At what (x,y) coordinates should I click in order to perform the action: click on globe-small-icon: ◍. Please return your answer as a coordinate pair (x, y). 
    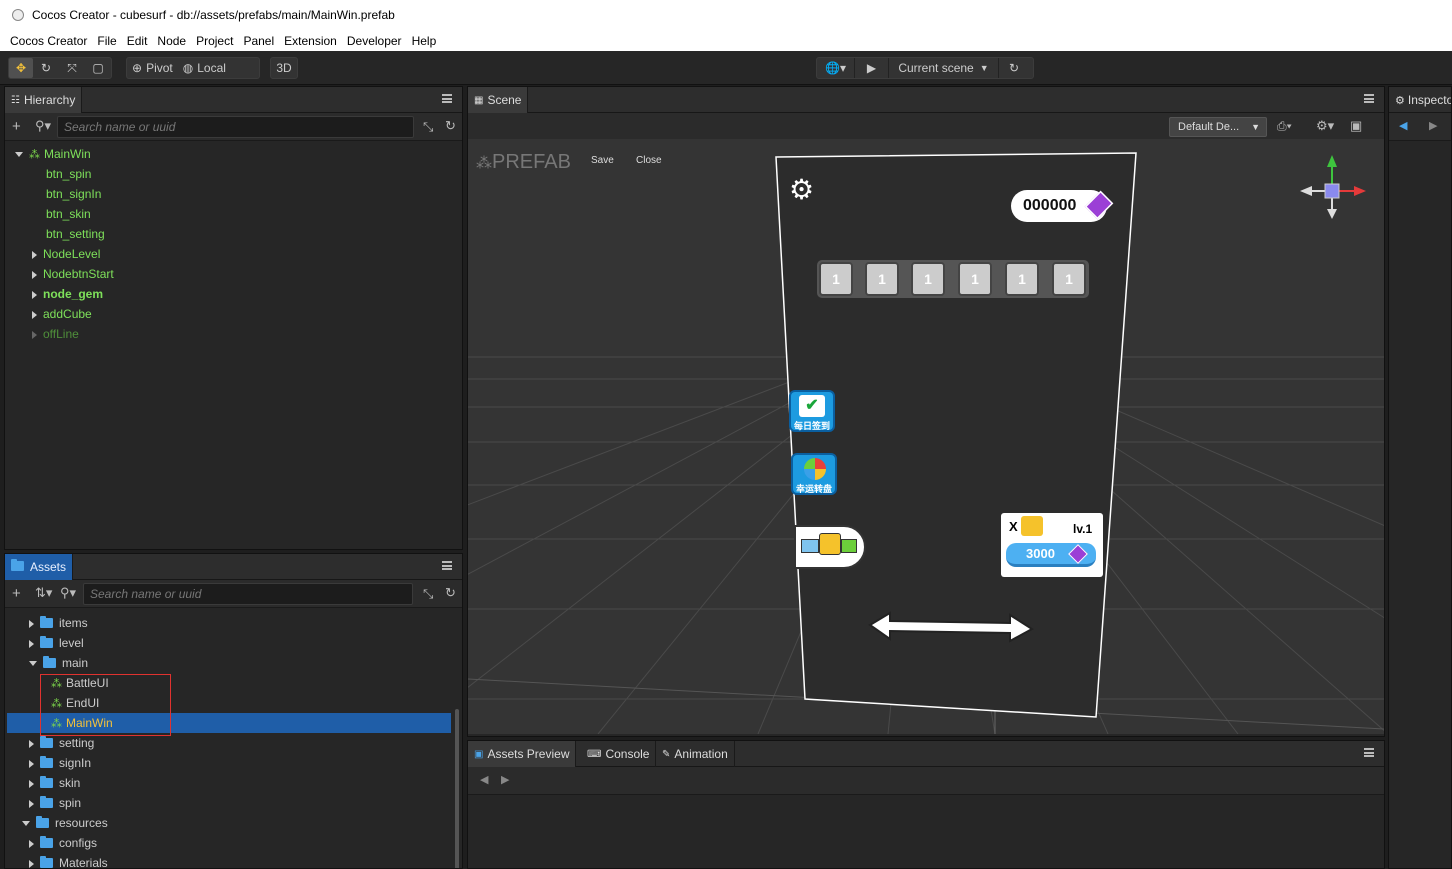
    Looking at the image, I should click on (188, 68).